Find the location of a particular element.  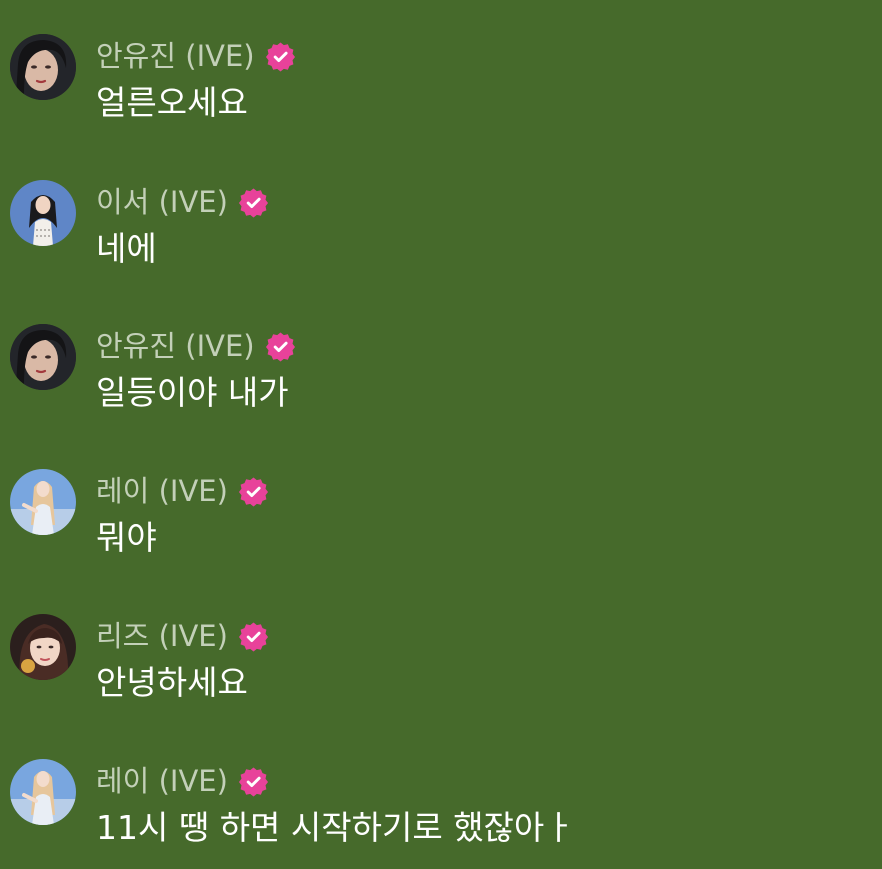

author-row: 이서 (IVE) is located at coordinates (182, 202).